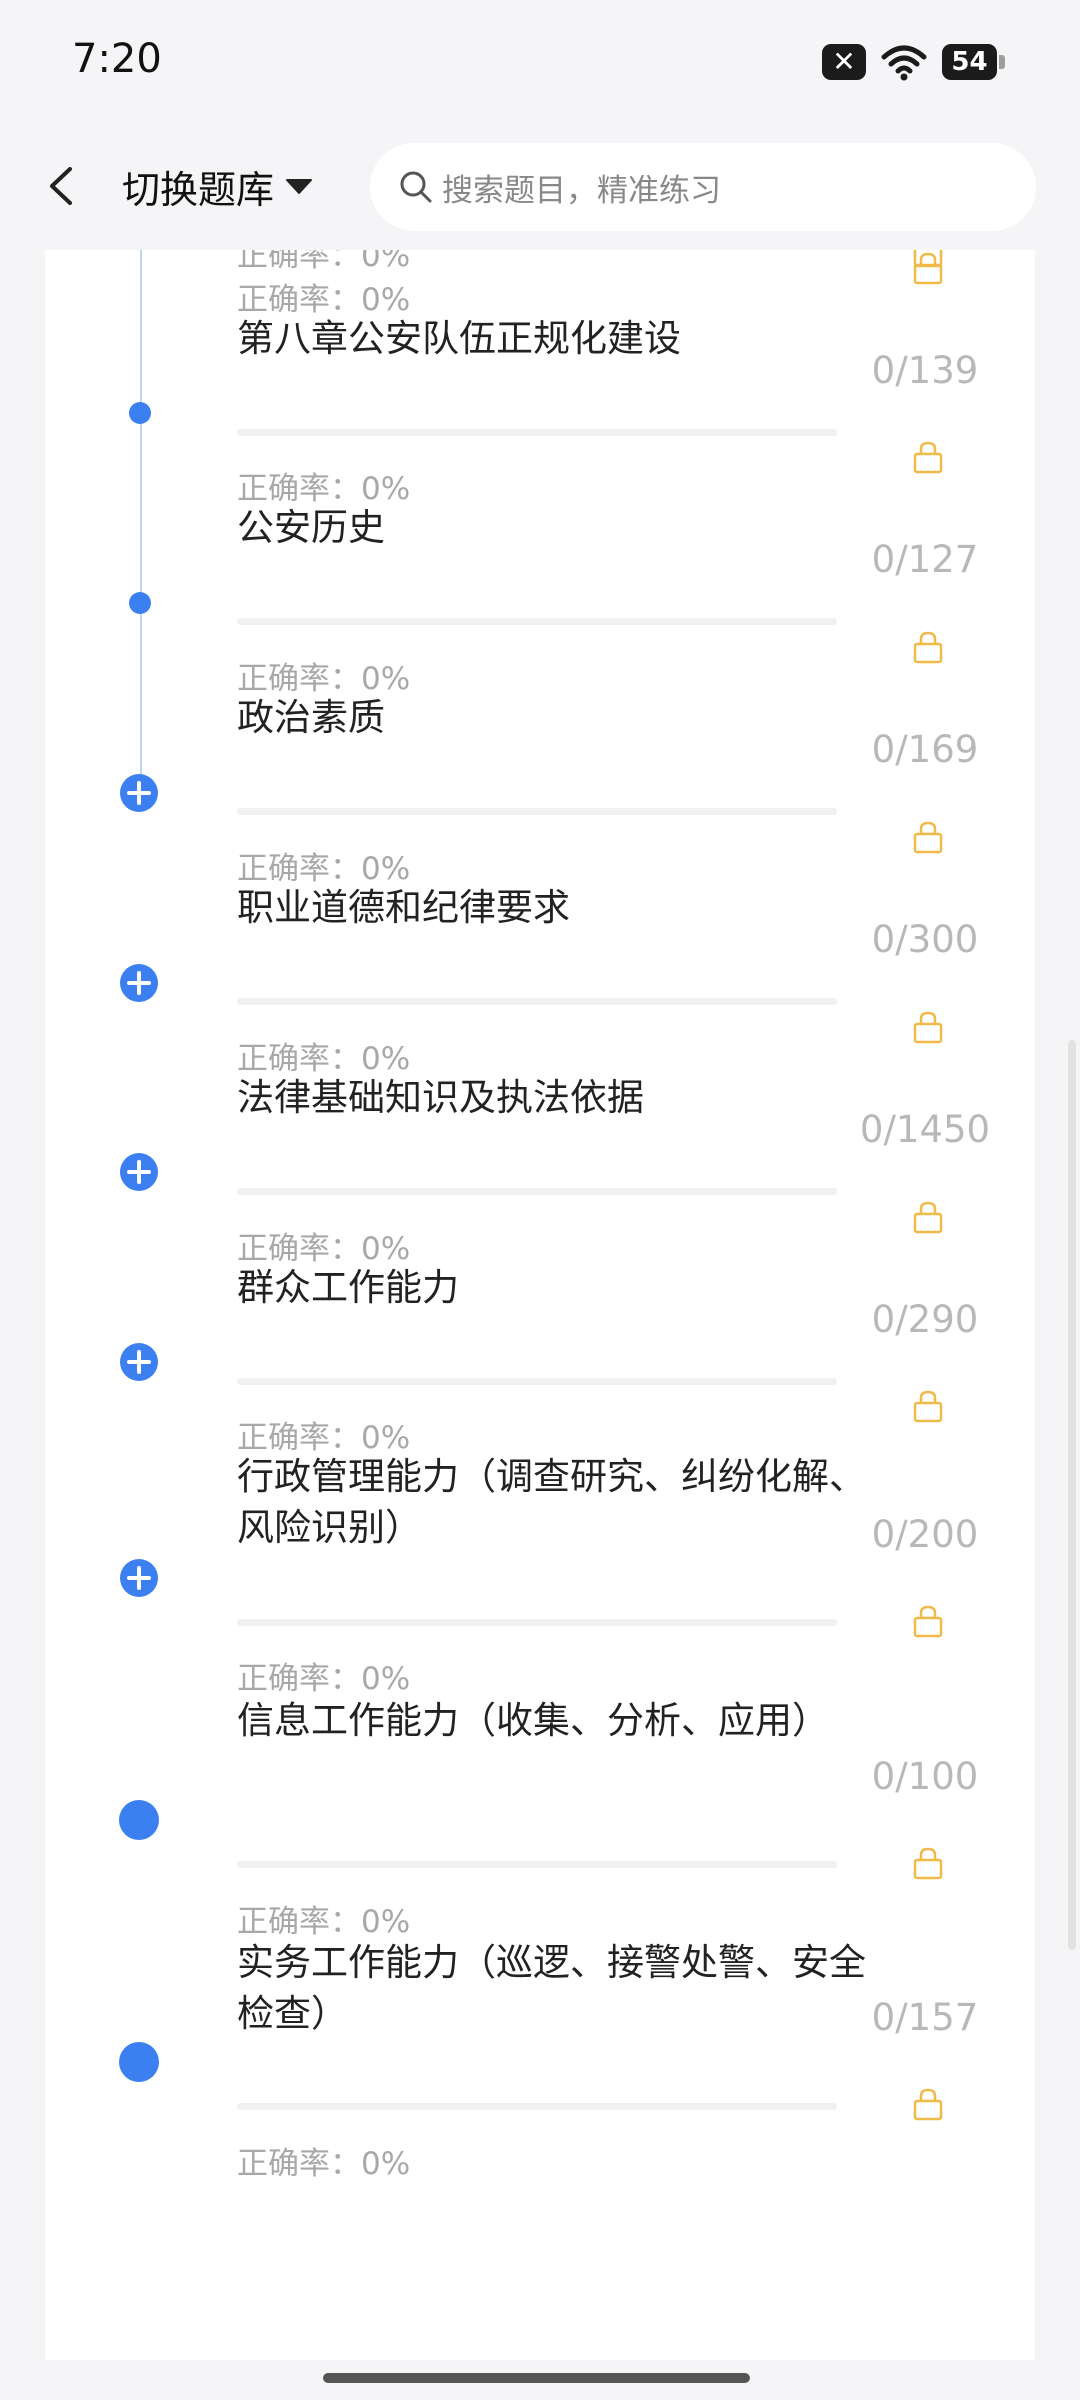 This screenshot has height=2400, width=1080. I want to click on chapter-title: 行政管理能力（调查研究、纠纷化解、风险识别）, so click(551, 1502).